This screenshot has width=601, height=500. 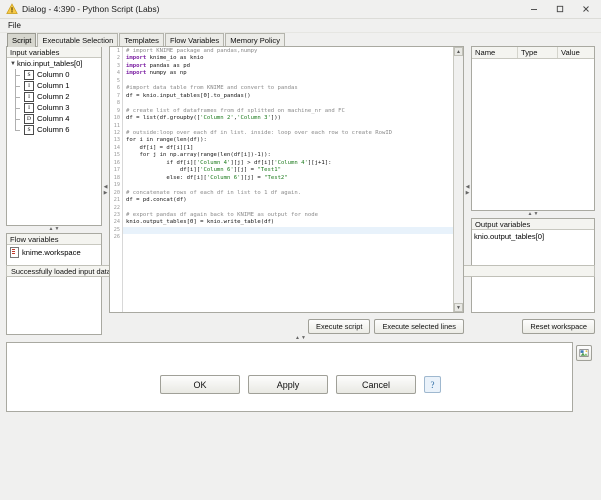 What do you see at coordinates (116, 155) in the screenshot?
I see `line-number: 15` at bounding box center [116, 155].